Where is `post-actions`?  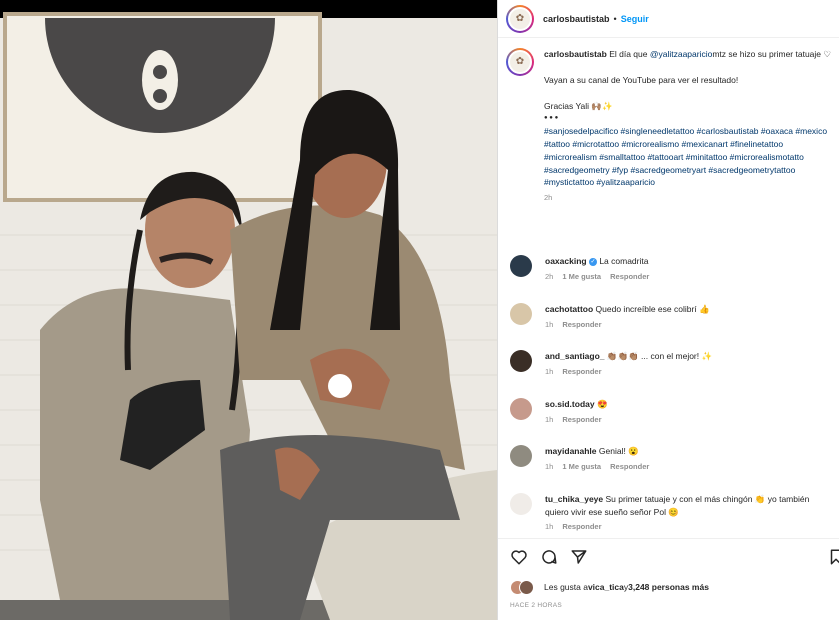
post-actions is located at coordinates (549, 557).